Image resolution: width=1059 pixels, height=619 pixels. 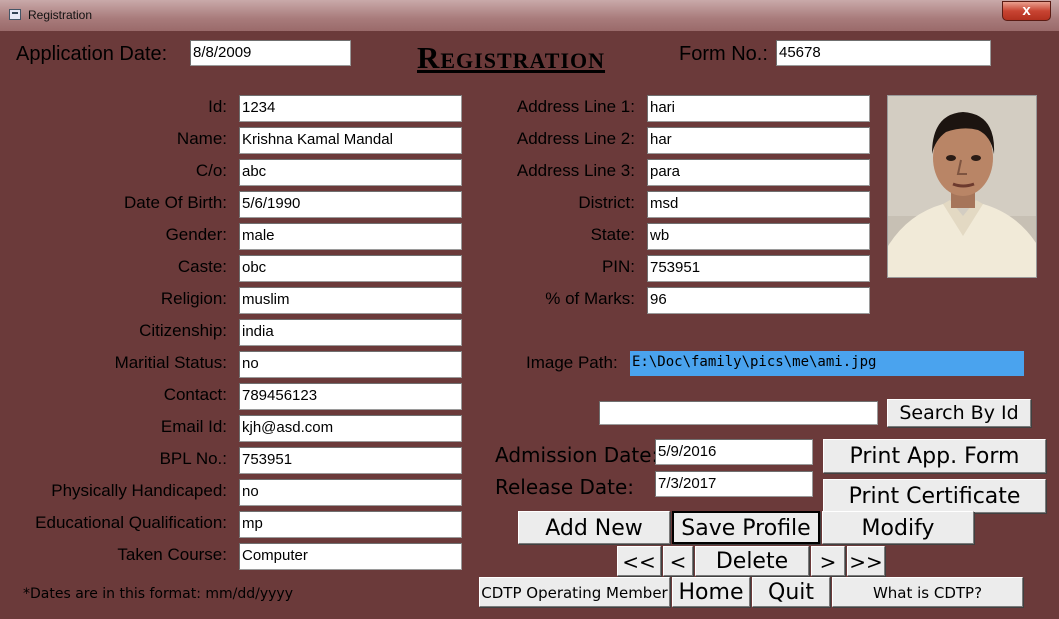 What do you see at coordinates (738, 413) in the screenshot?
I see `search-input` at bounding box center [738, 413].